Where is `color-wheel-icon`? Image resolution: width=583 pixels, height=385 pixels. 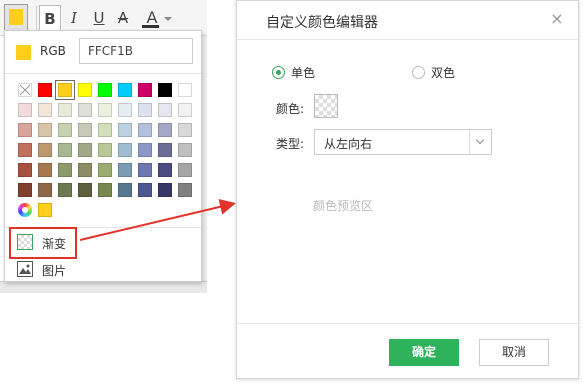 color-wheel-icon is located at coordinates (25, 210).